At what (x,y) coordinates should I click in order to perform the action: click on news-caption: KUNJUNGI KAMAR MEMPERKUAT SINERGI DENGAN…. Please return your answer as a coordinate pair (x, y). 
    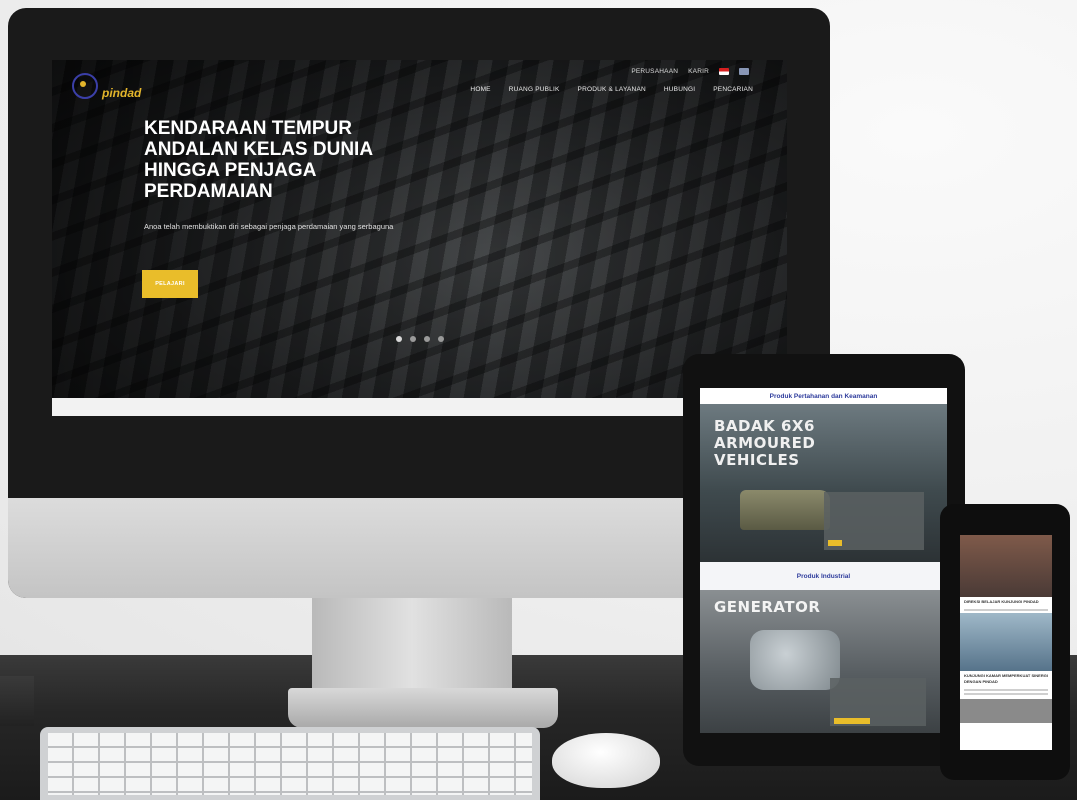
    Looking at the image, I should click on (1006, 679).